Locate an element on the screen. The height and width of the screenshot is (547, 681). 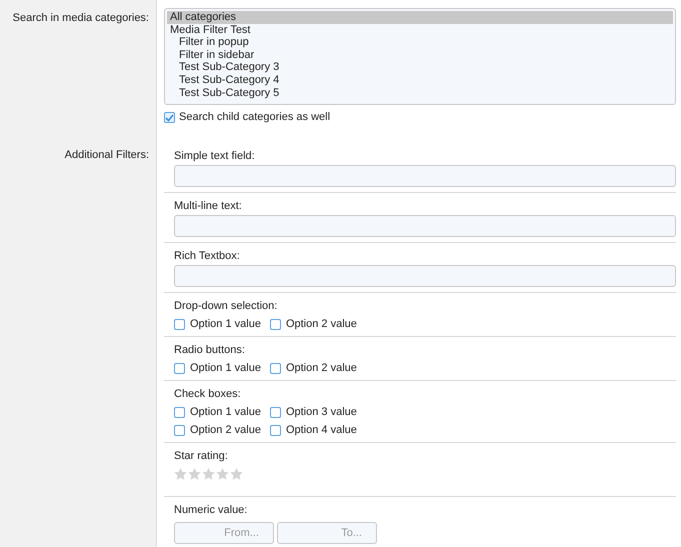
filter-label: Numeric value: is located at coordinates (211, 510).